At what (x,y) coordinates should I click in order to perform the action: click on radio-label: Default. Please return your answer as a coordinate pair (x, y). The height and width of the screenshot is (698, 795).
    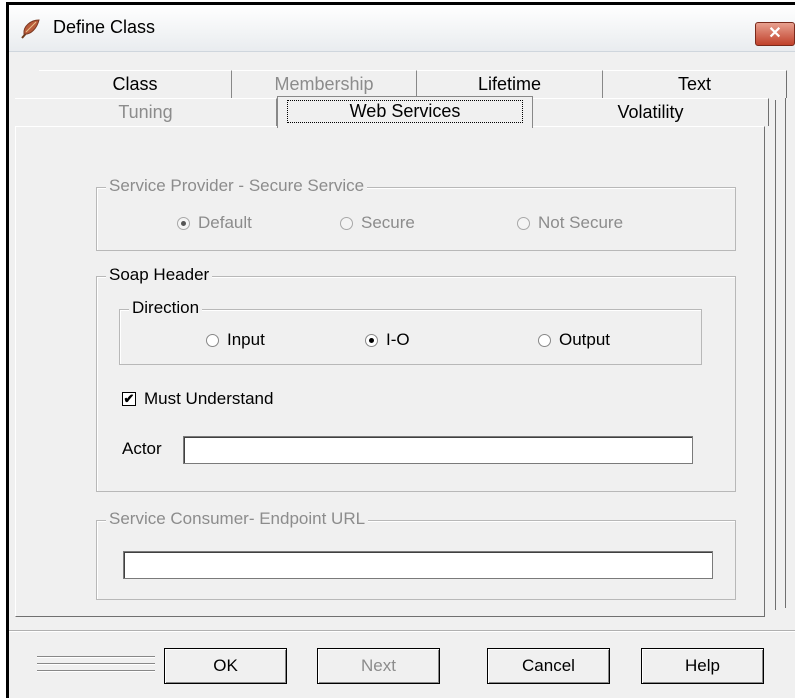
    Looking at the image, I should click on (225, 222).